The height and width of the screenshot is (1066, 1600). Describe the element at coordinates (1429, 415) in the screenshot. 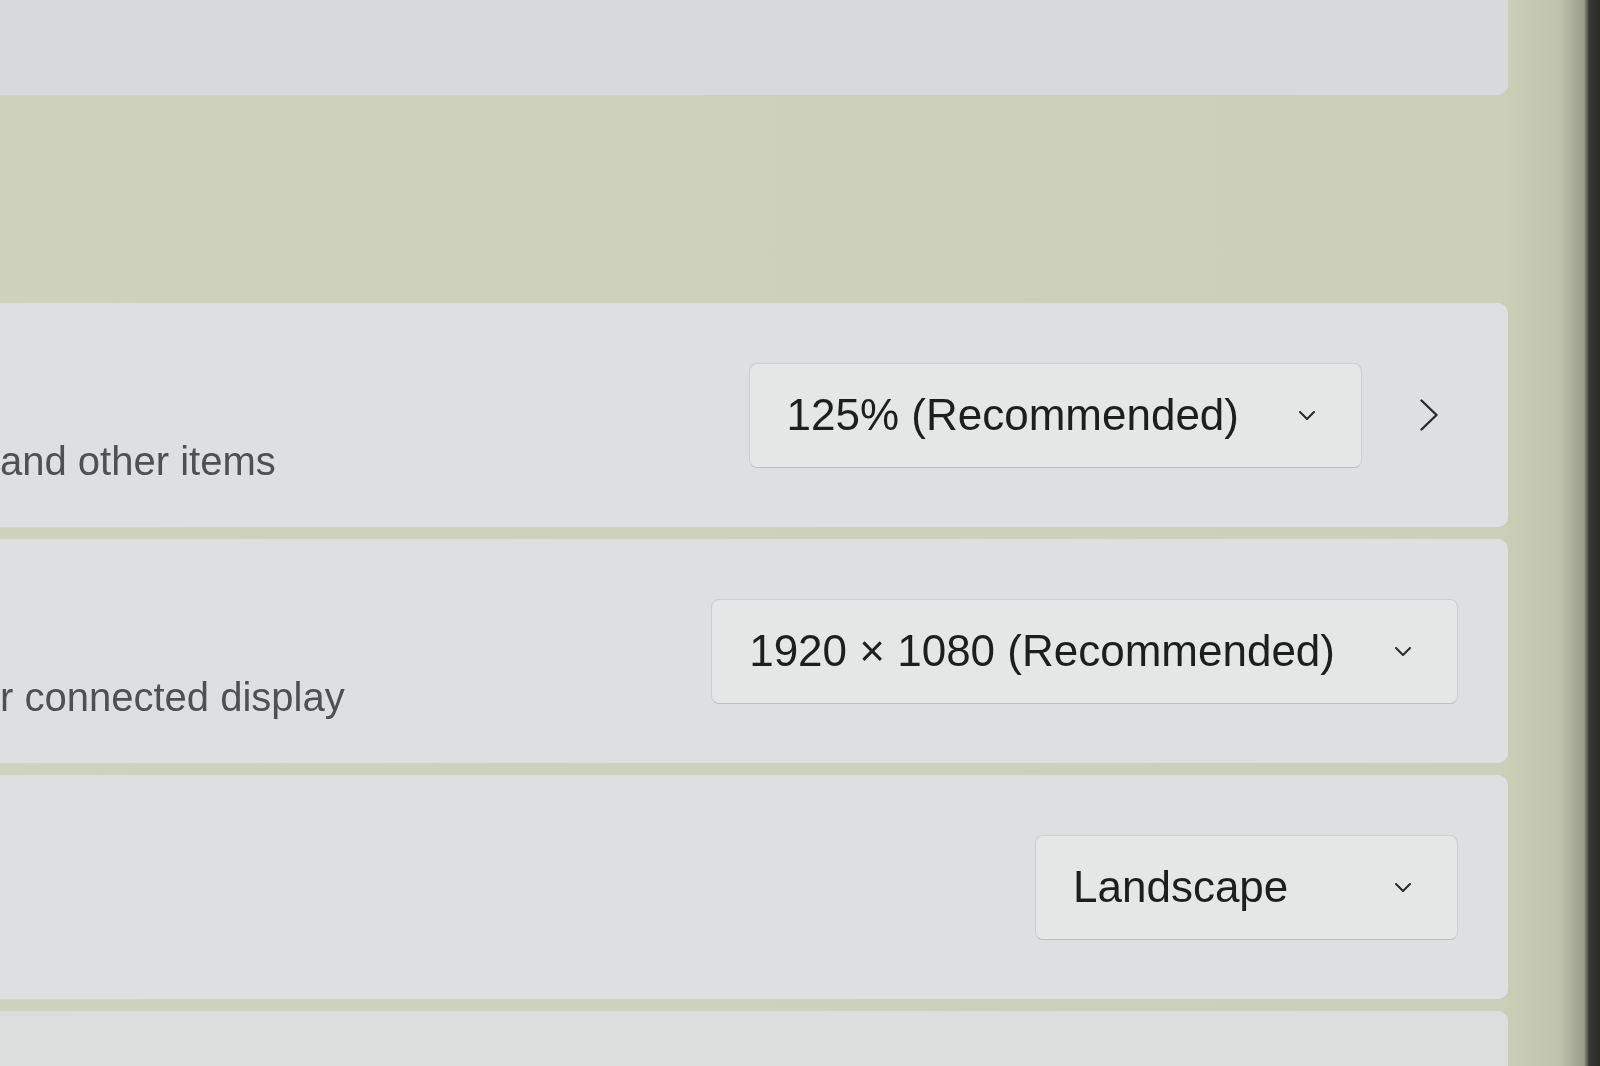

I see `chevron-right-icon` at that location.